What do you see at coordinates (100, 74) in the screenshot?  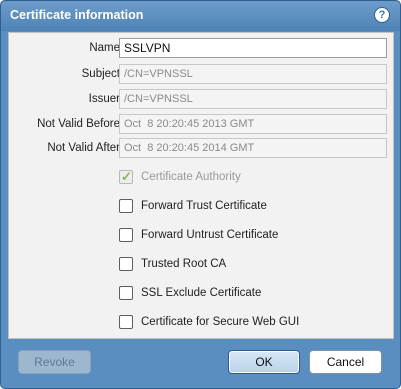 I see `subject-label: Subject` at bounding box center [100, 74].